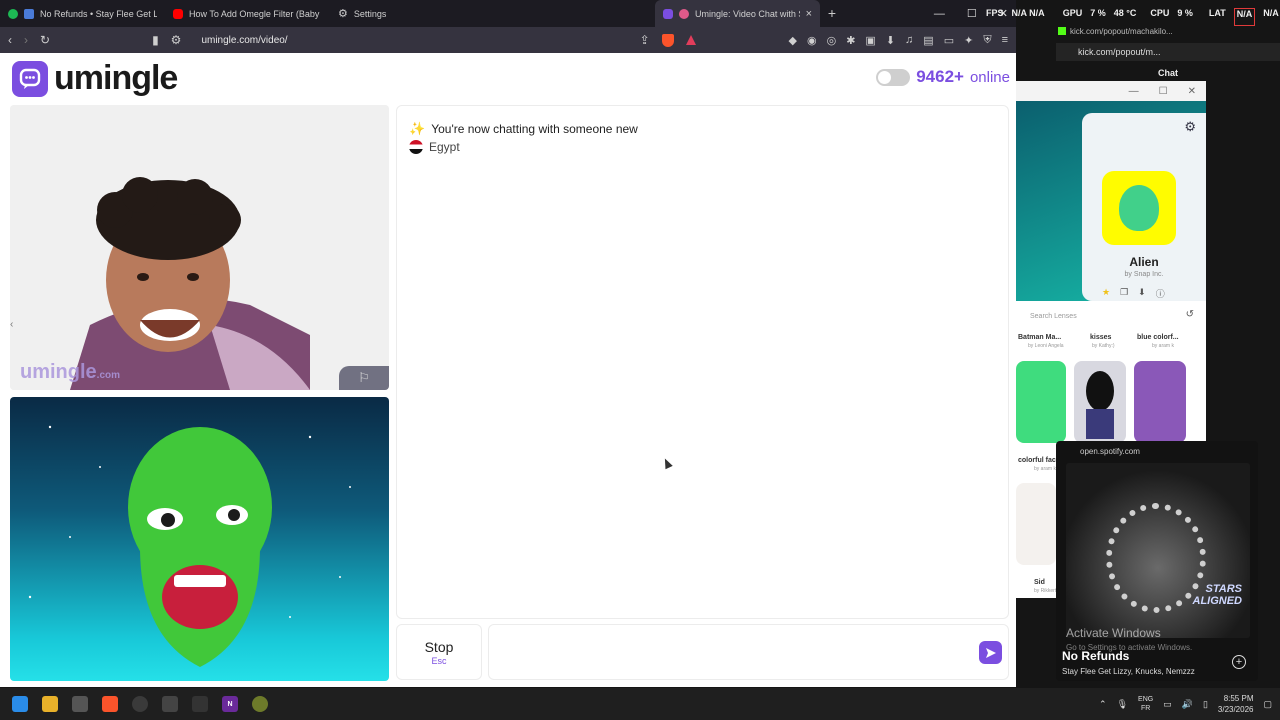 The image size is (1280, 720). What do you see at coordinates (812, 40) in the screenshot?
I see `cast-icon: ◉` at bounding box center [812, 40].